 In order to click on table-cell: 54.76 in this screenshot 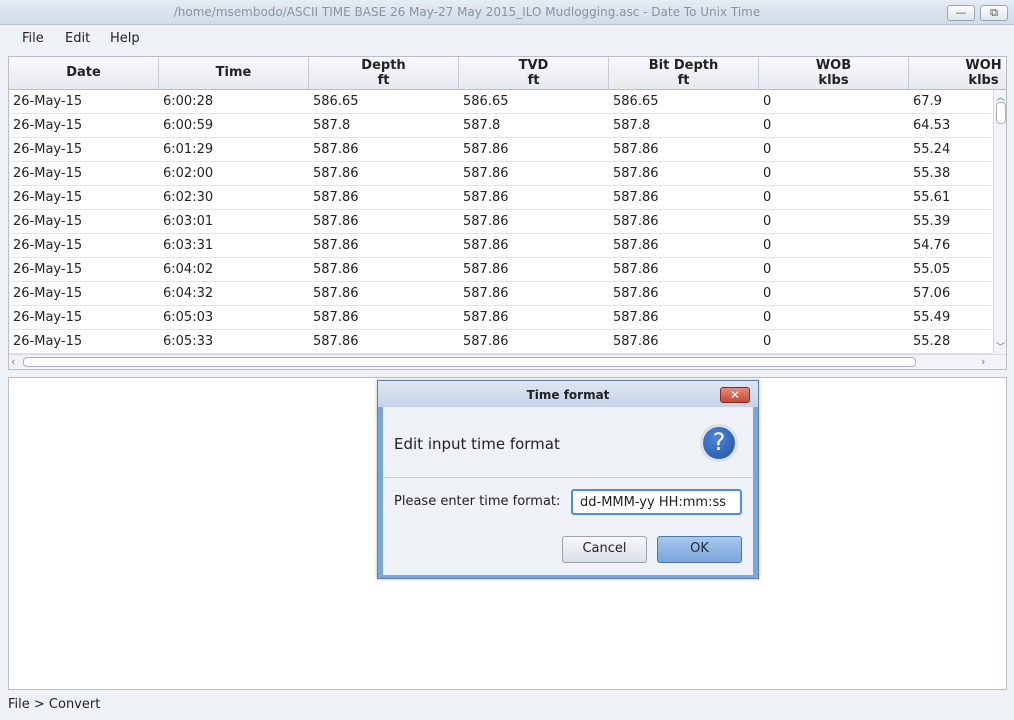, I will do `click(931, 245)`.